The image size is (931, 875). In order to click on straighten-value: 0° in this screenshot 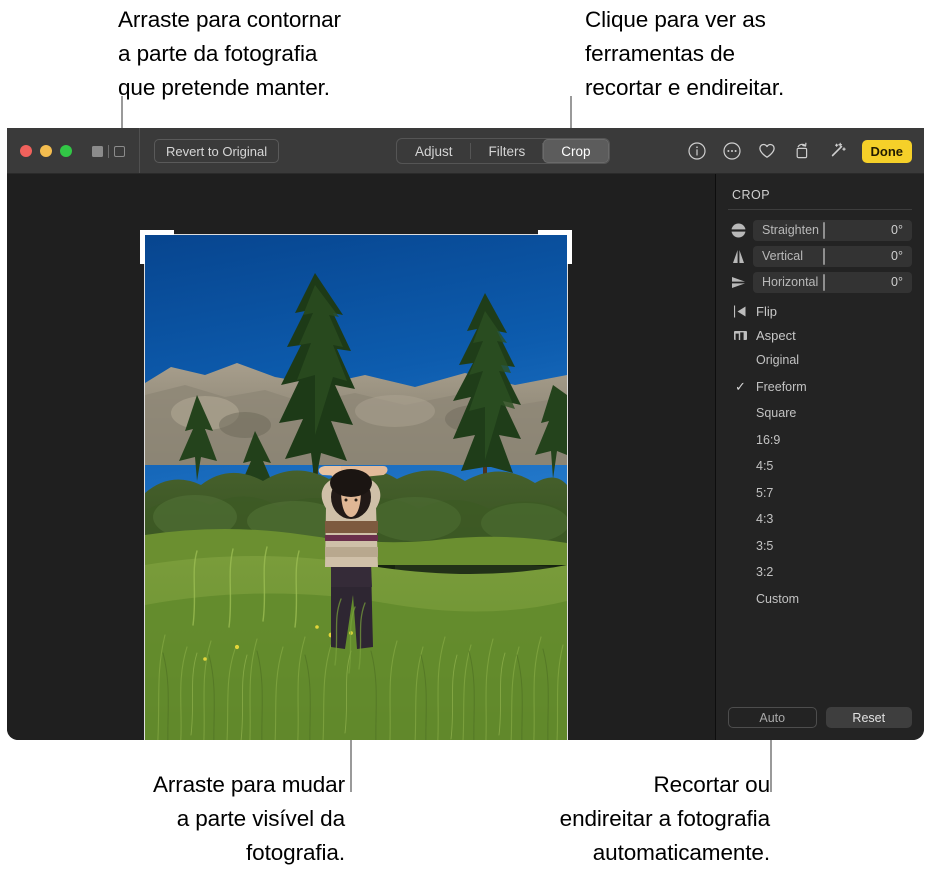, I will do `click(897, 230)`.